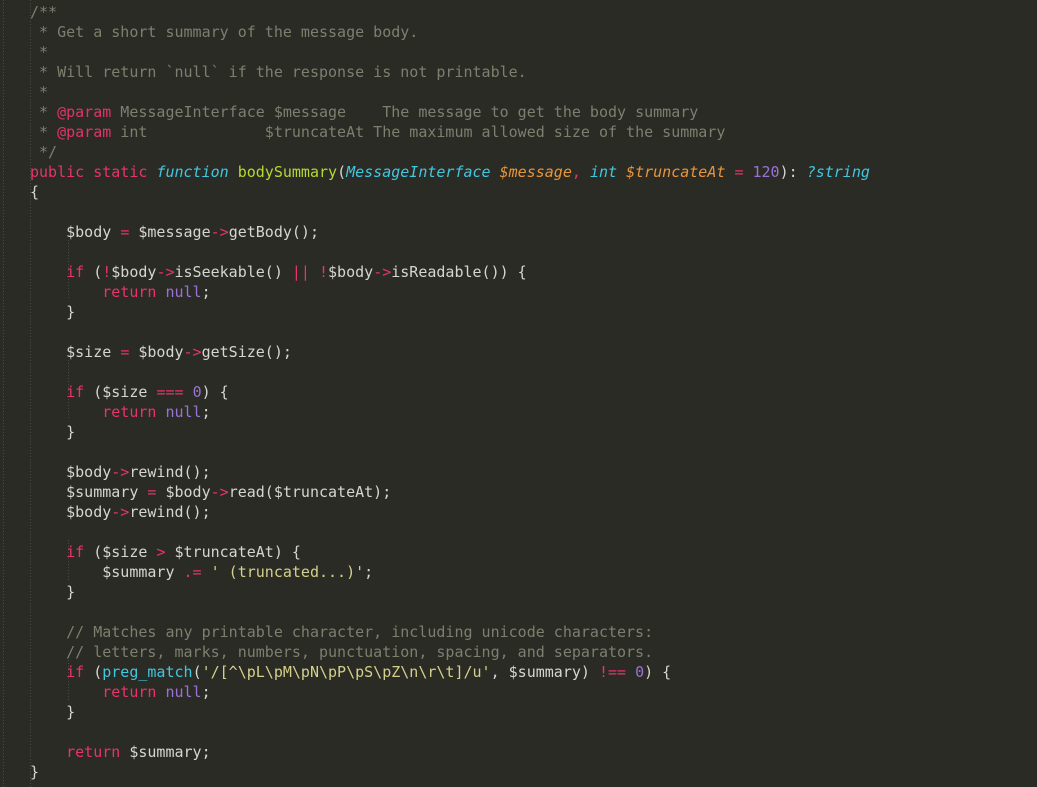 This screenshot has width=1037, height=787. Describe the element at coordinates (435, 572) in the screenshot. I see `code-line: $summary .= ' (truncated...)';` at that location.